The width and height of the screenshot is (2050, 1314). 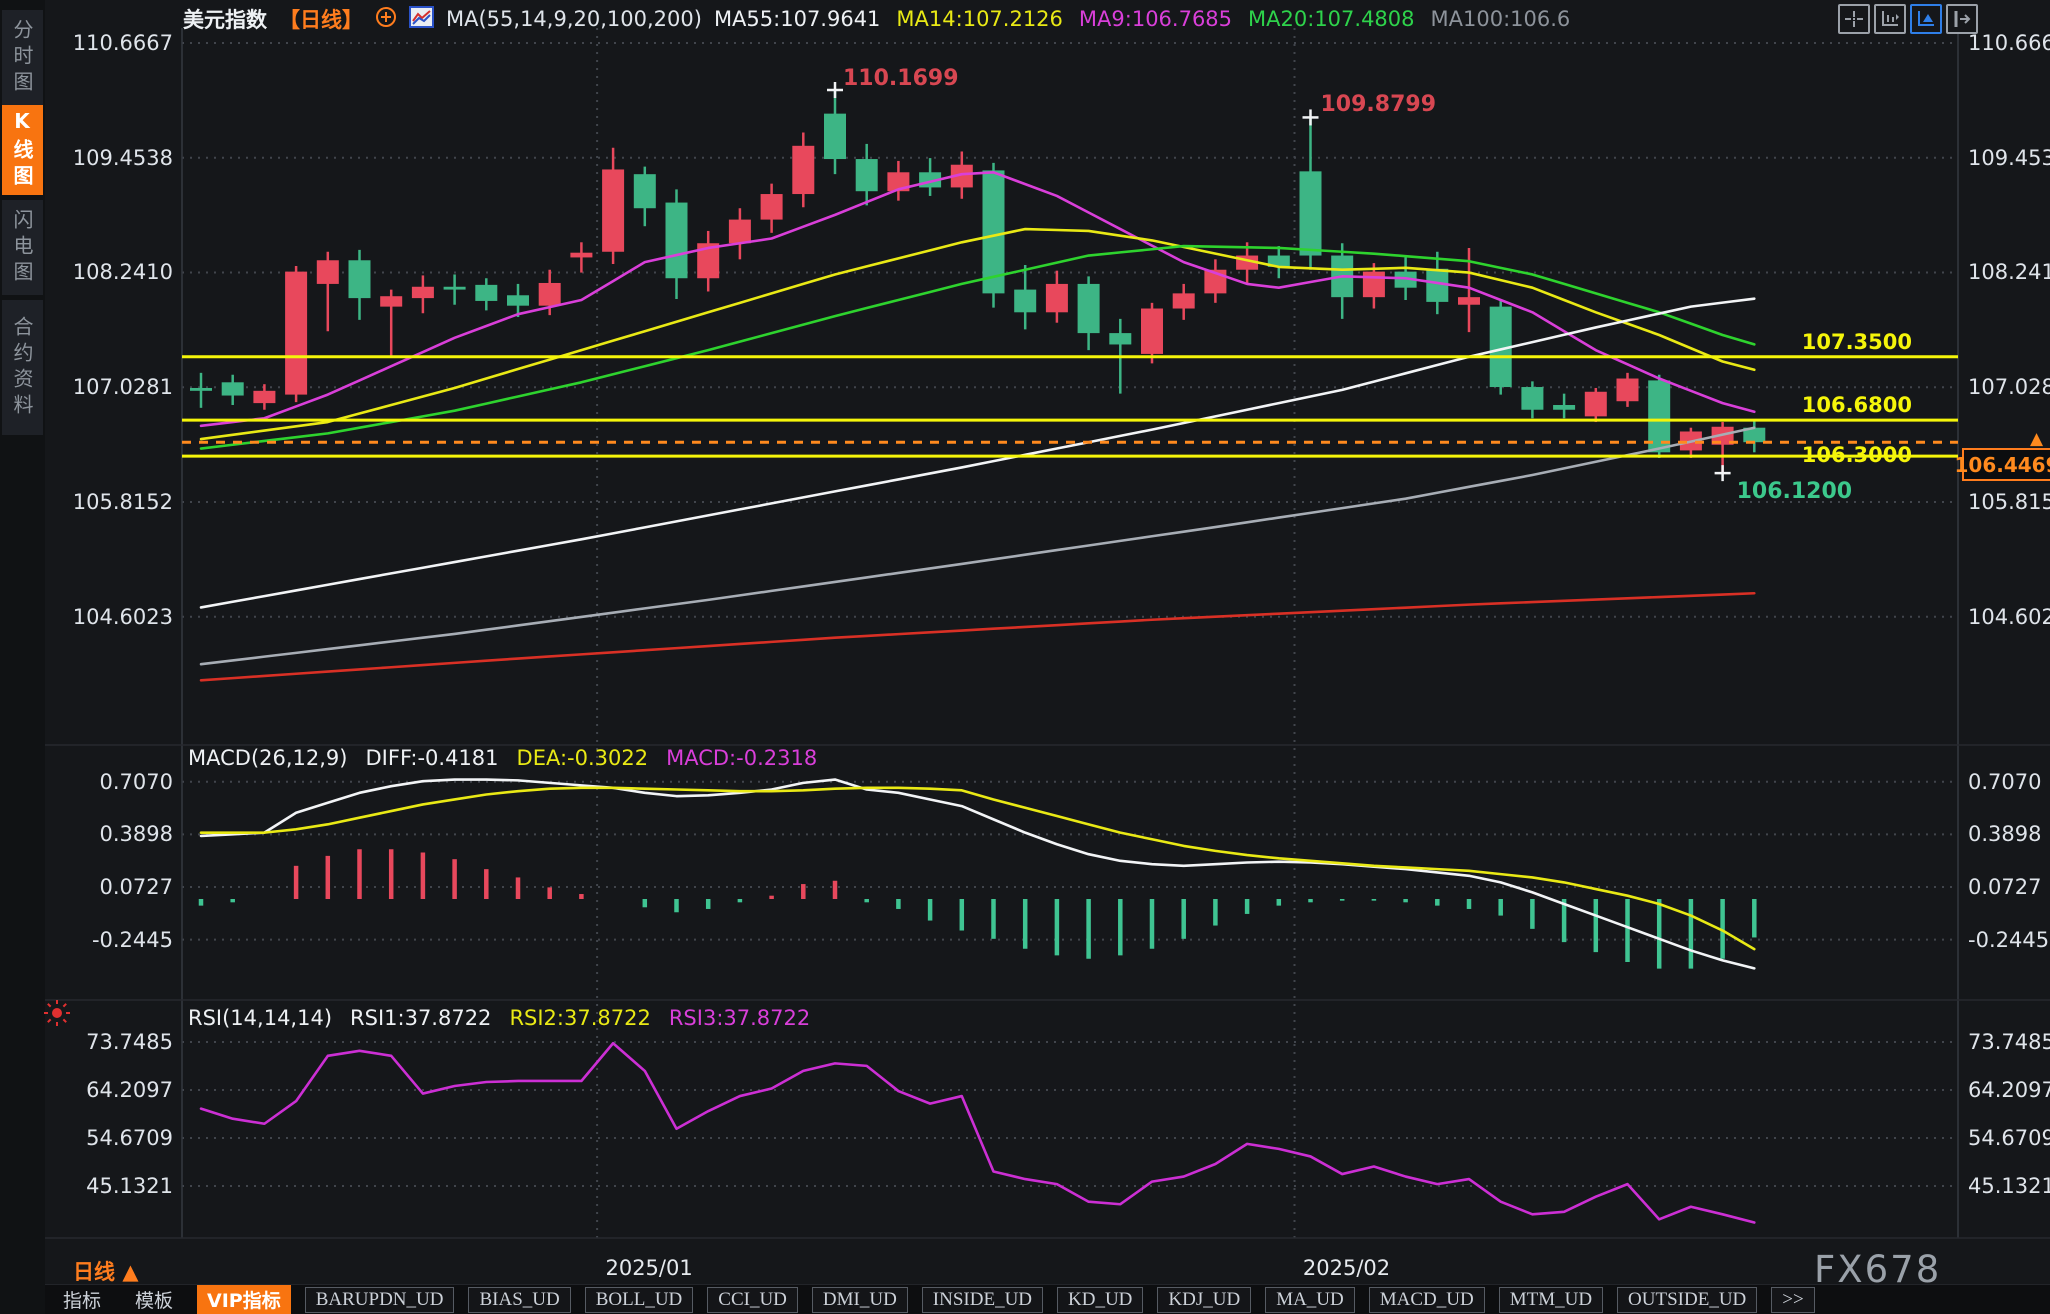 What do you see at coordinates (2036, 439) in the screenshot?
I see `price-arrow-icon: ▲` at bounding box center [2036, 439].